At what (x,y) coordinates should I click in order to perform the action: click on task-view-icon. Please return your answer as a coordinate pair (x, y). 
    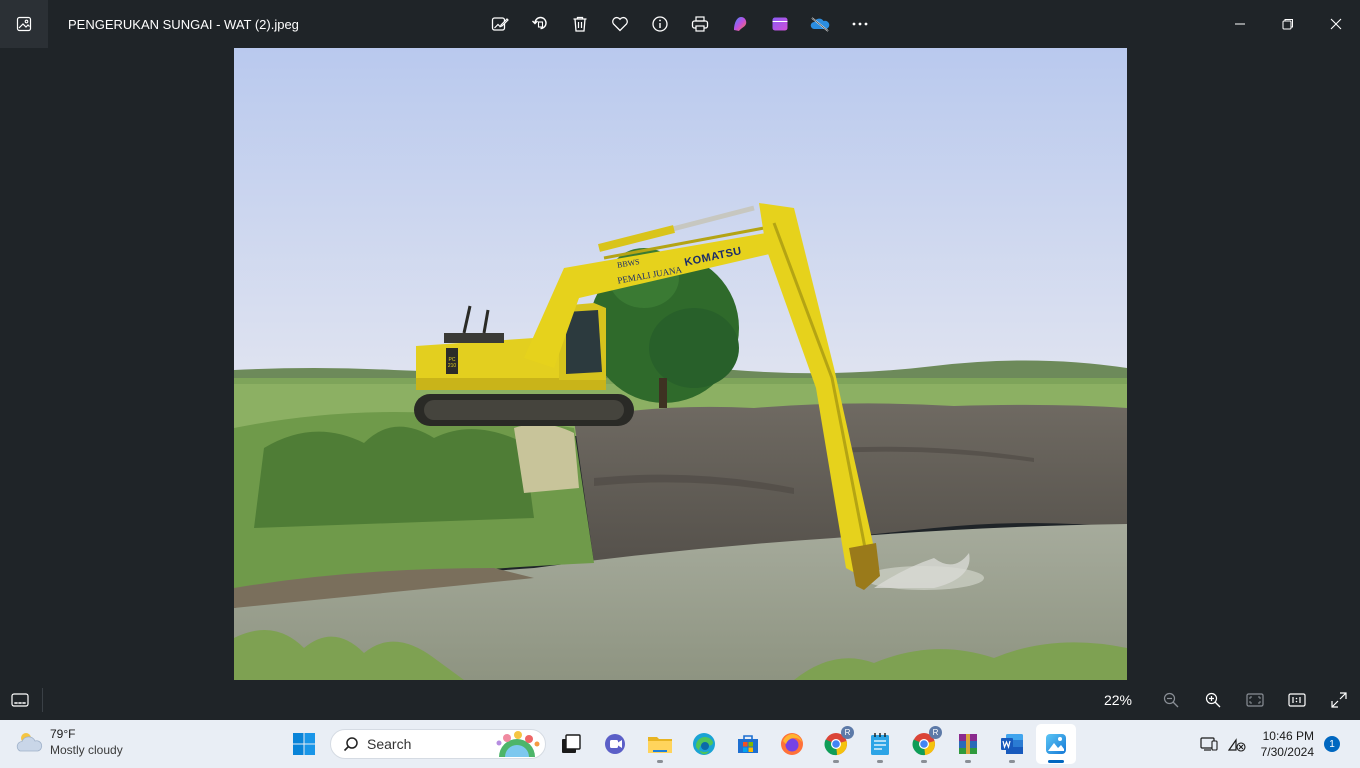
    Looking at the image, I should click on (571, 743).